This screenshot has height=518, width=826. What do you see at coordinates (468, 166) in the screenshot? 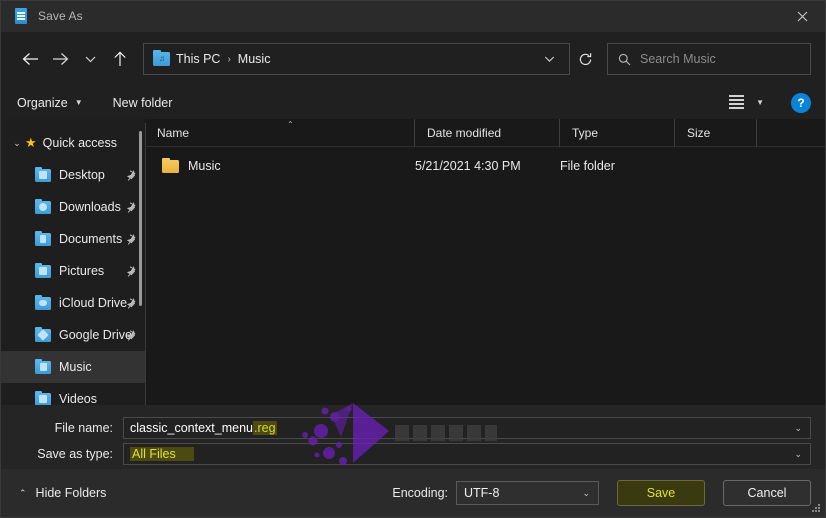
I see `date-modified-cell: 5/21/2021 4:30 PM` at bounding box center [468, 166].